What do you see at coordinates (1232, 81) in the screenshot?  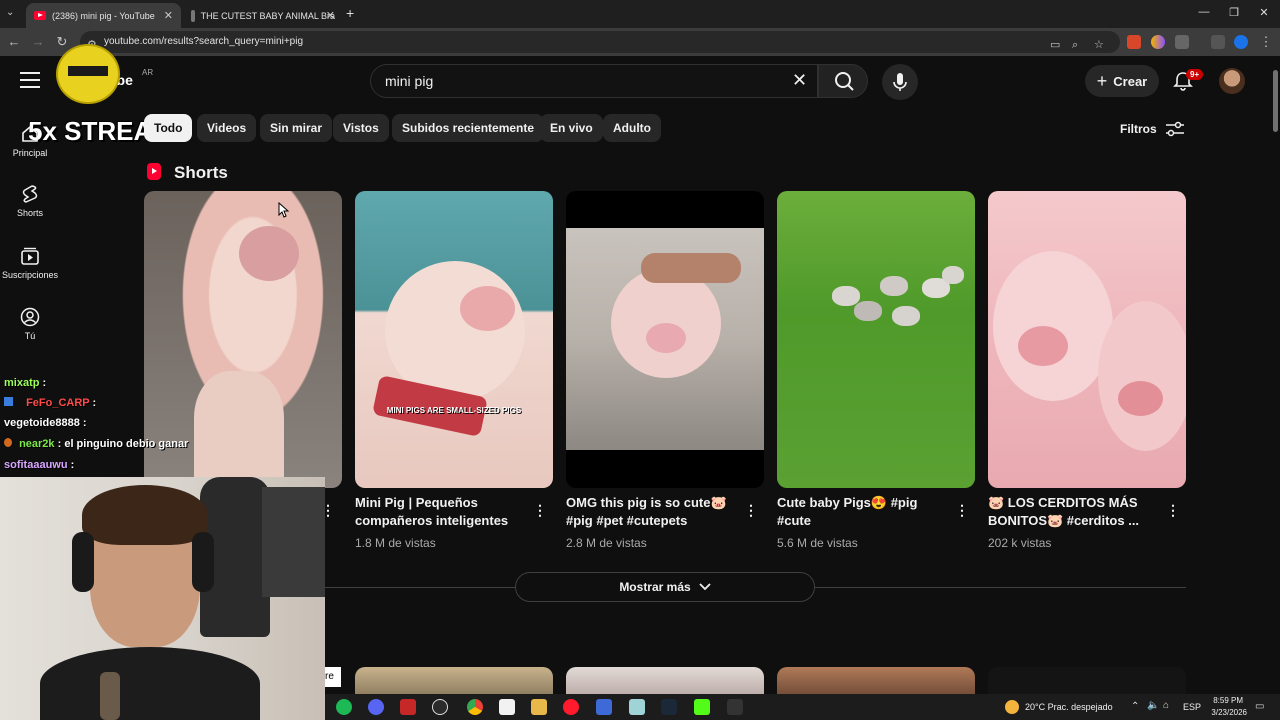 I see `account-avatar` at bounding box center [1232, 81].